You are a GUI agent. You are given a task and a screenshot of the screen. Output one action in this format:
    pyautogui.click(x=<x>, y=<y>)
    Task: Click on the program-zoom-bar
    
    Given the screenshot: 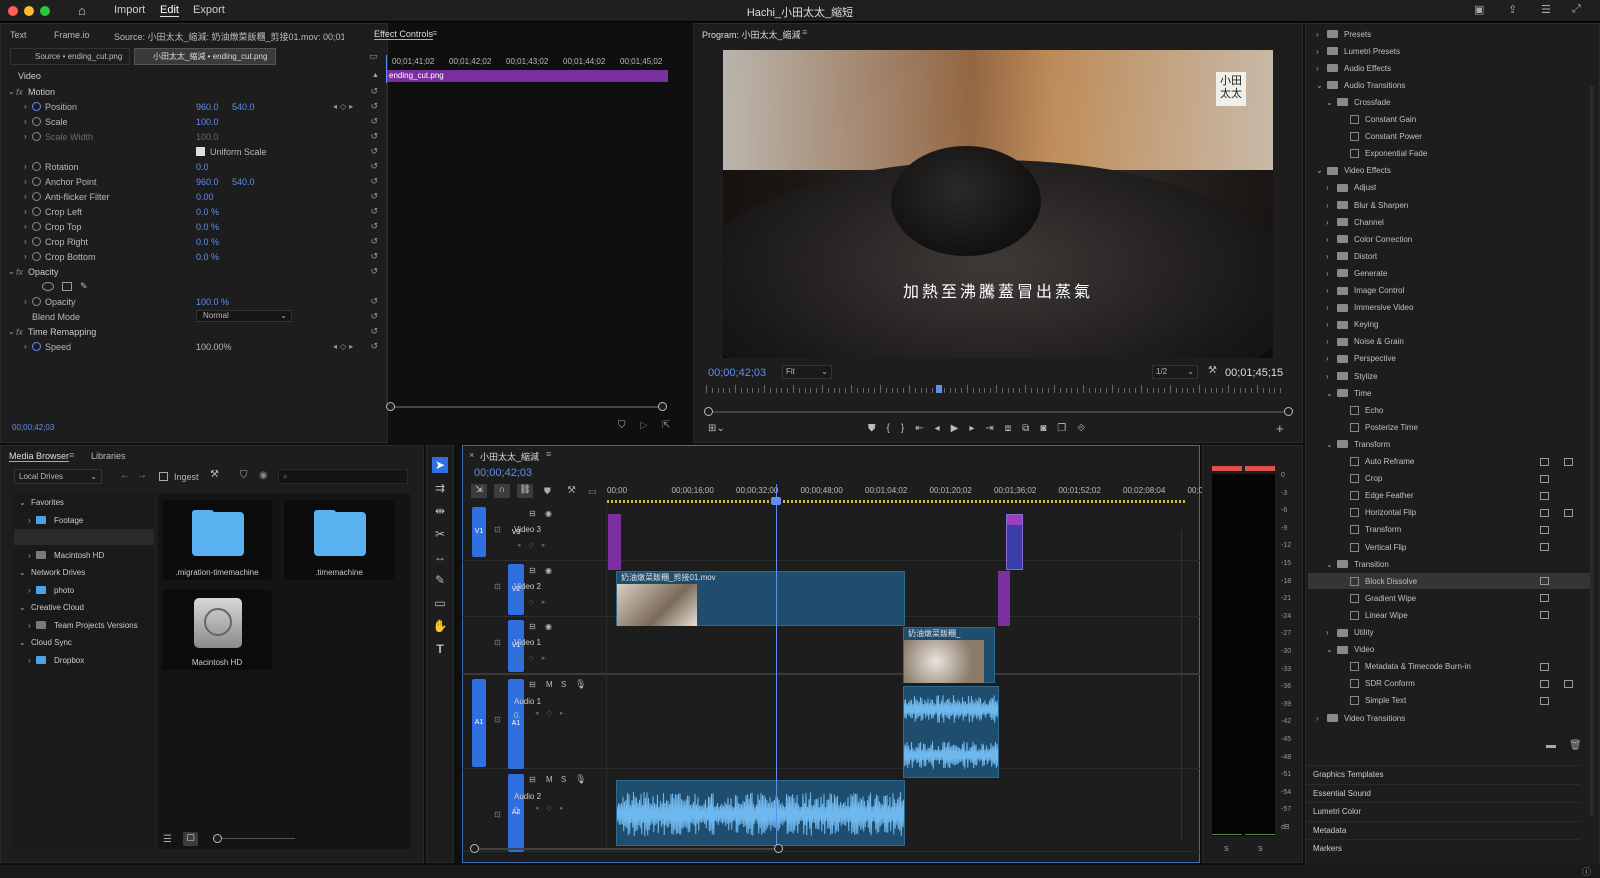 What is the action you would take?
    pyautogui.click(x=998, y=412)
    